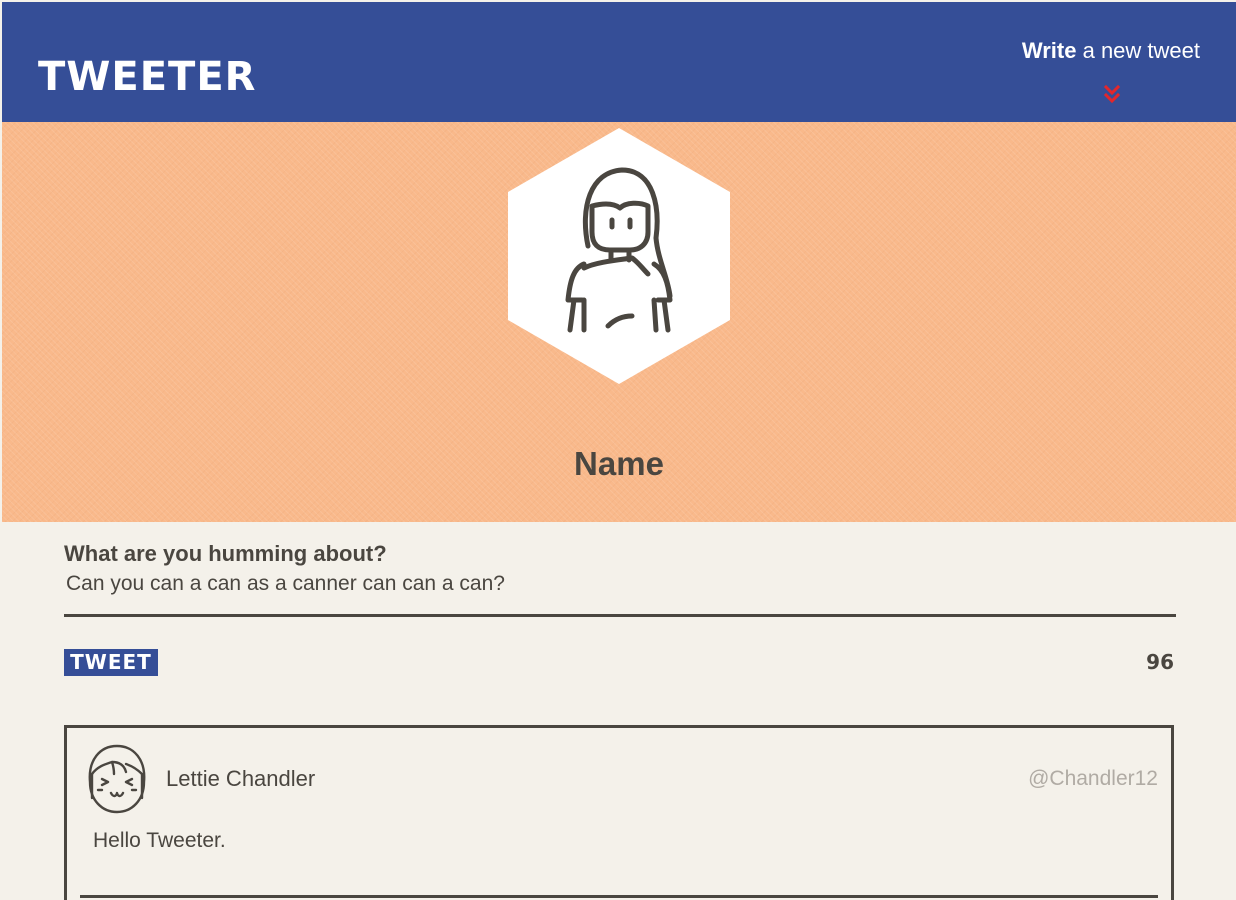  What do you see at coordinates (619, 62) in the screenshot?
I see `top-nav: TWEETER Write a new tweet` at bounding box center [619, 62].